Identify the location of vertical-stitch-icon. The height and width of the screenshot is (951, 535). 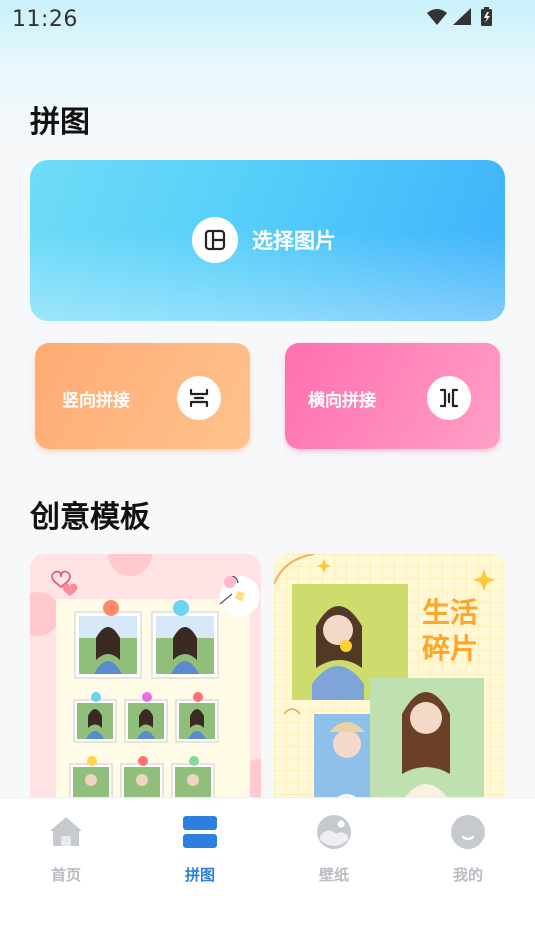
(199, 398).